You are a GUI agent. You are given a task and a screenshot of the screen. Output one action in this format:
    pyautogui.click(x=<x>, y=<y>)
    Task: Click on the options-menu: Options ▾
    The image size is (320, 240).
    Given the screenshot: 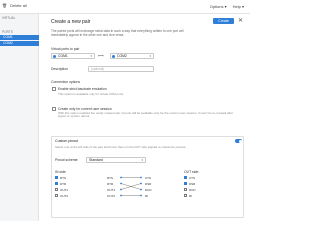 What is the action you would take?
    pyautogui.click(x=218, y=6)
    